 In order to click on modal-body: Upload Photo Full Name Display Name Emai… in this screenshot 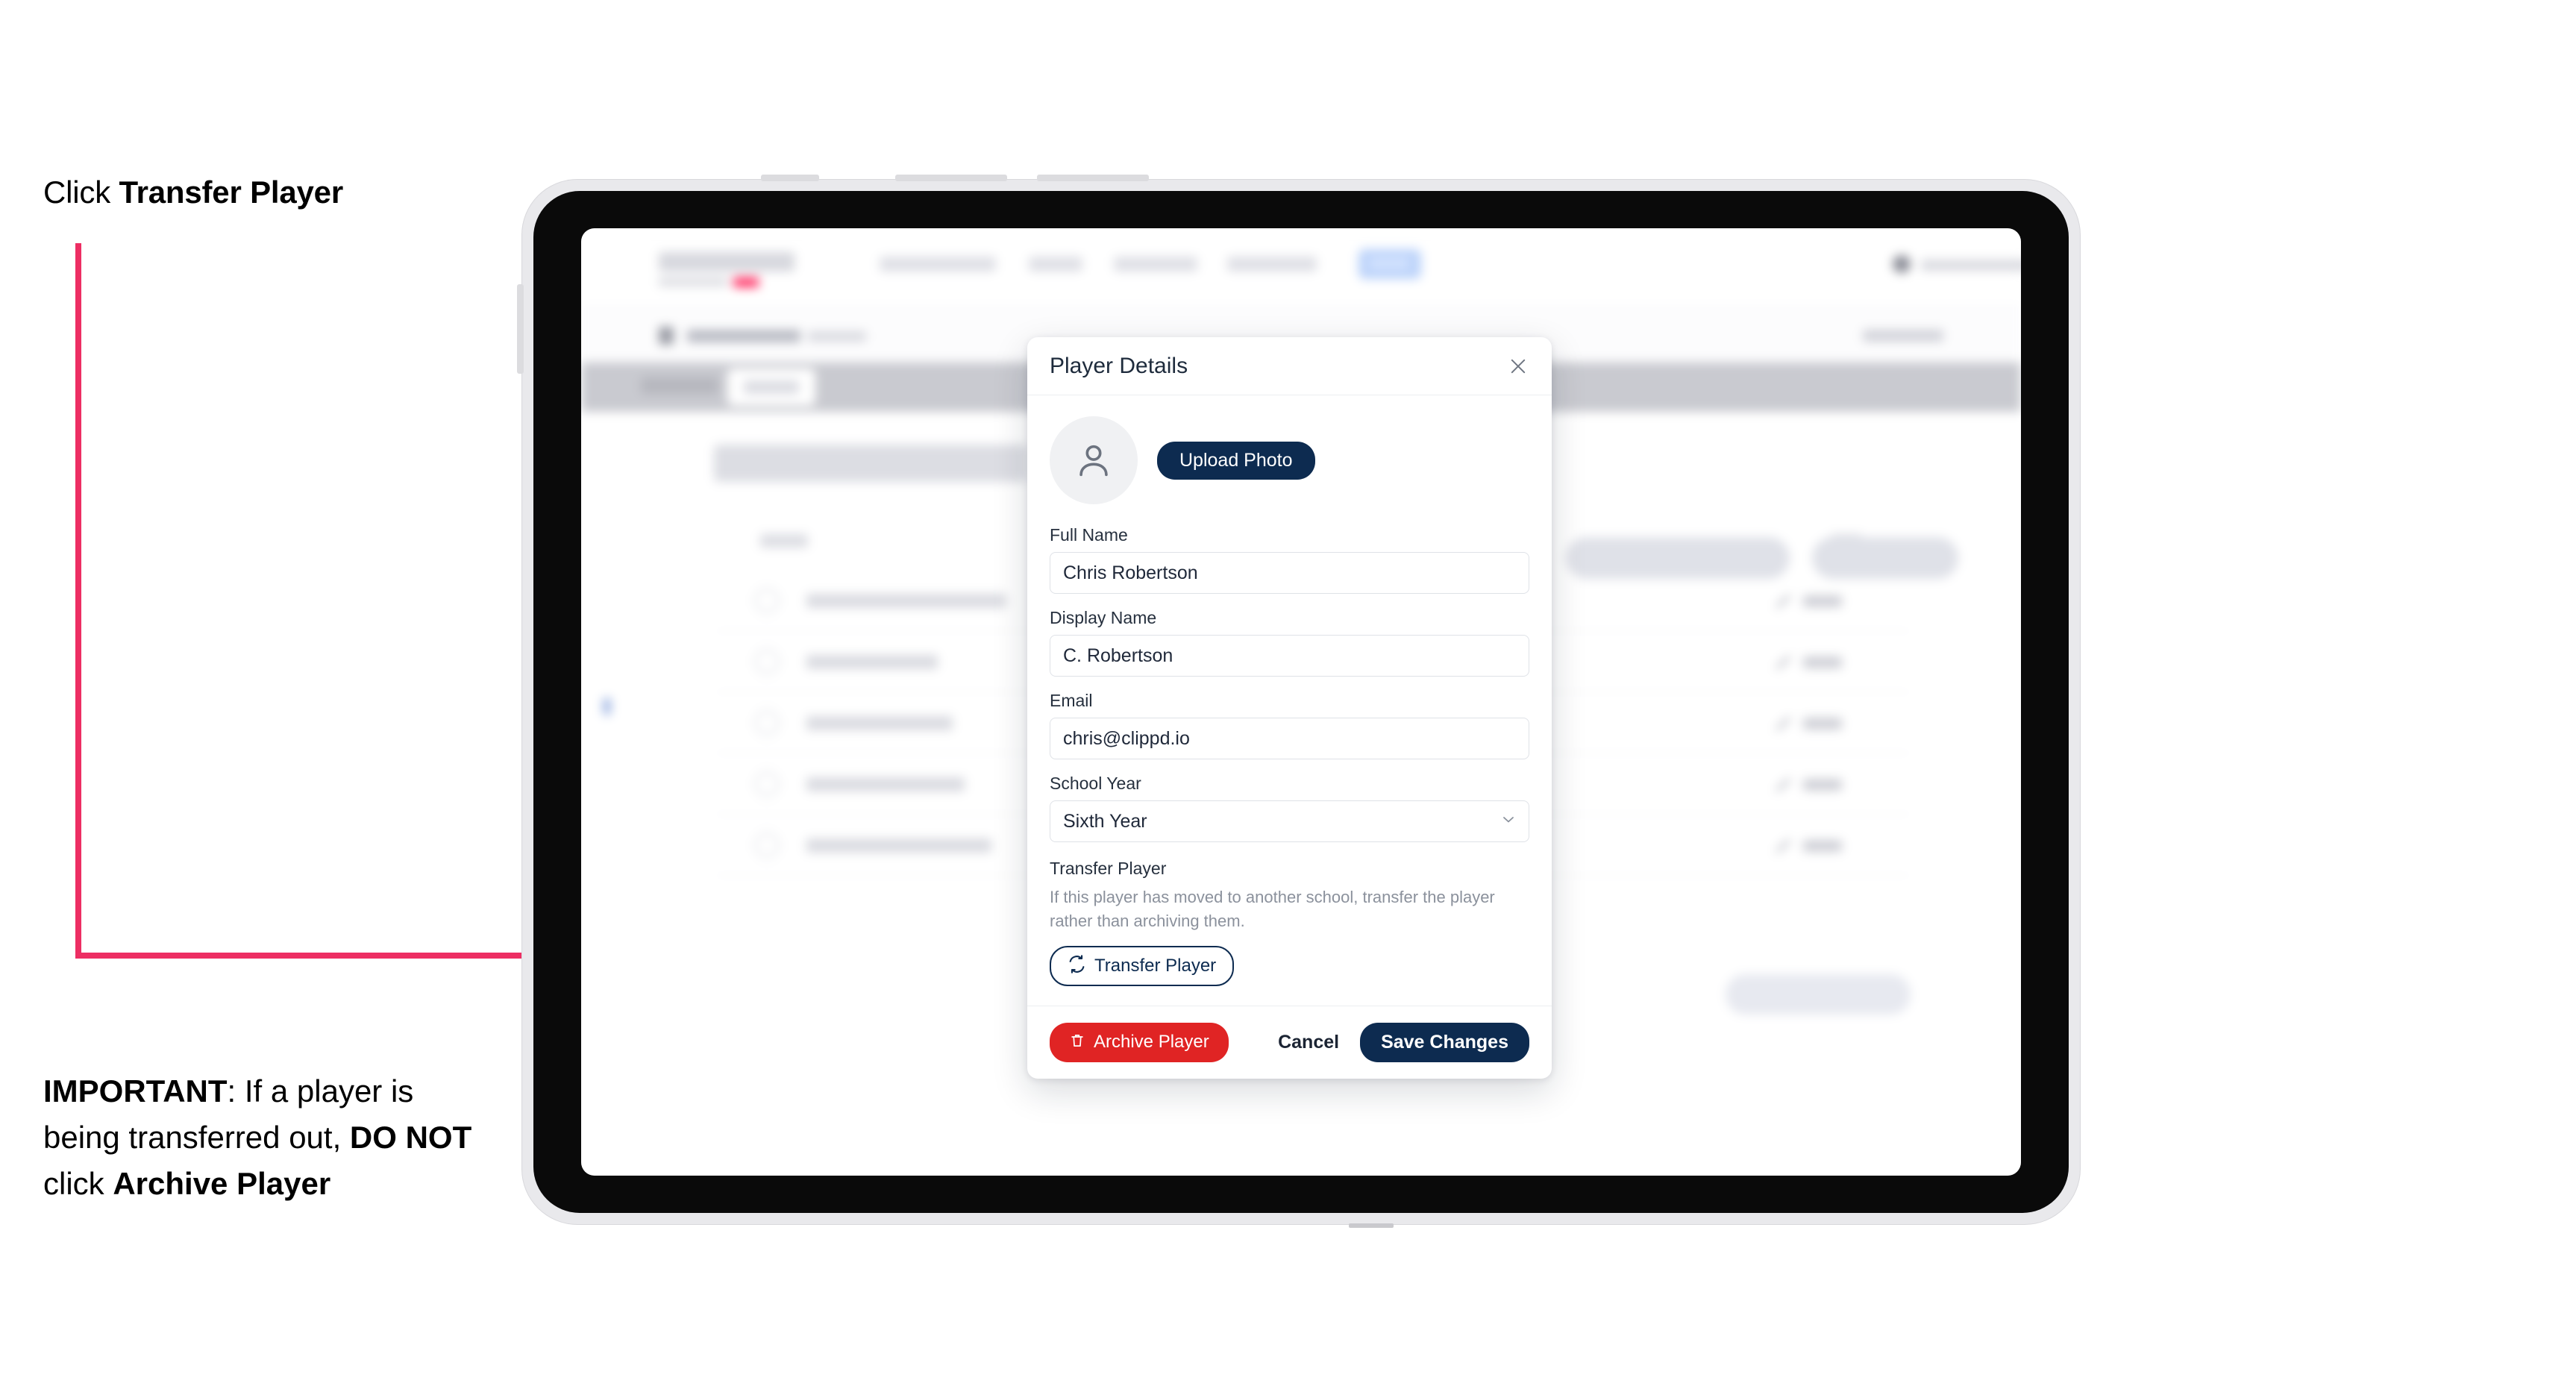, I will do `click(1289, 700)`.